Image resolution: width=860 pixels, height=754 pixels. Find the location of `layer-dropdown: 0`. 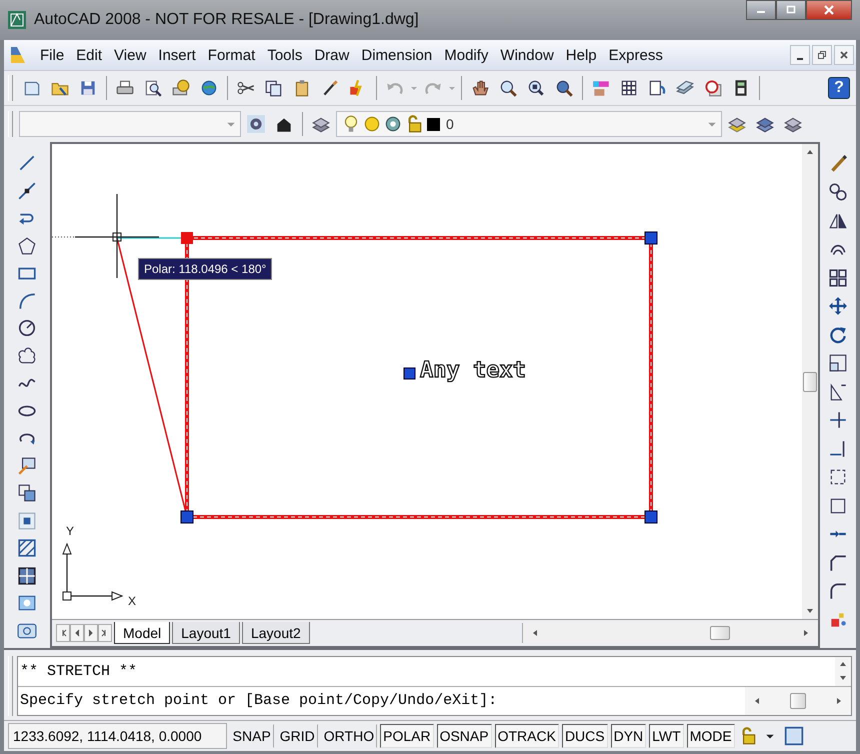

layer-dropdown: 0 is located at coordinates (529, 124).